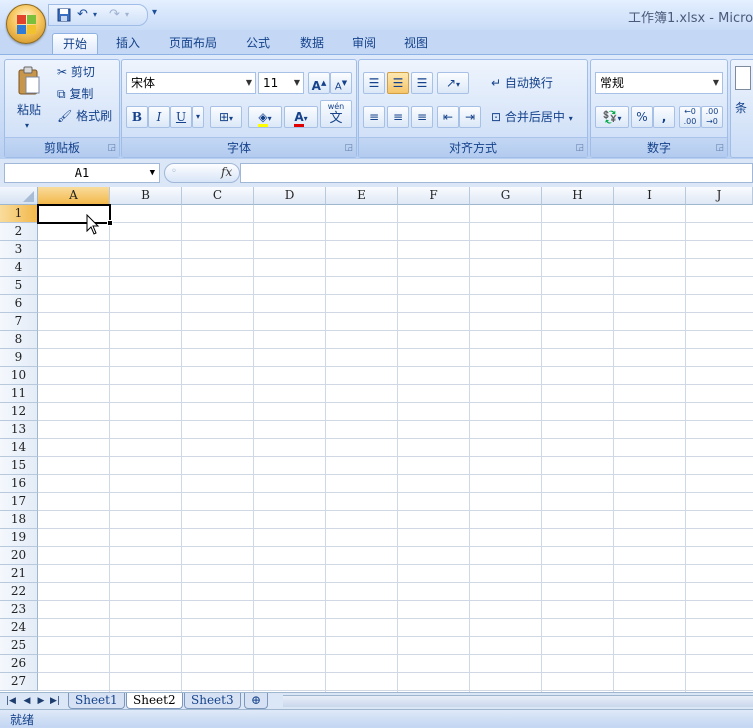 Image resolution: width=753 pixels, height=728 pixels. Describe the element at coordinates (336, 114) in the screenshot. I see `phonetic-button: wén 文` at that location.